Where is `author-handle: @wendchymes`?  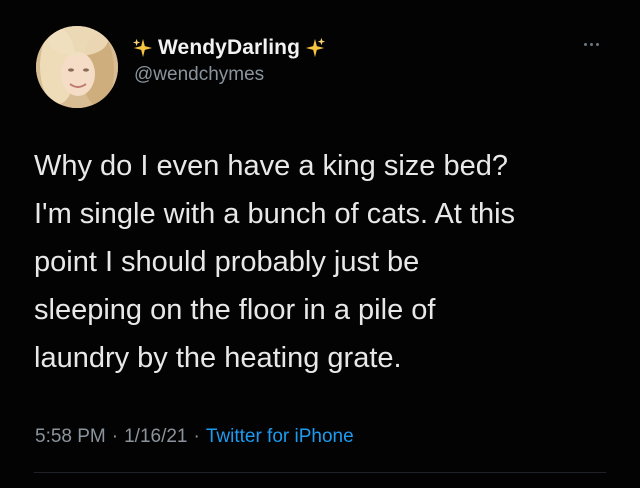 author-handle: @wendchymes is located at coordinates (199, 75).